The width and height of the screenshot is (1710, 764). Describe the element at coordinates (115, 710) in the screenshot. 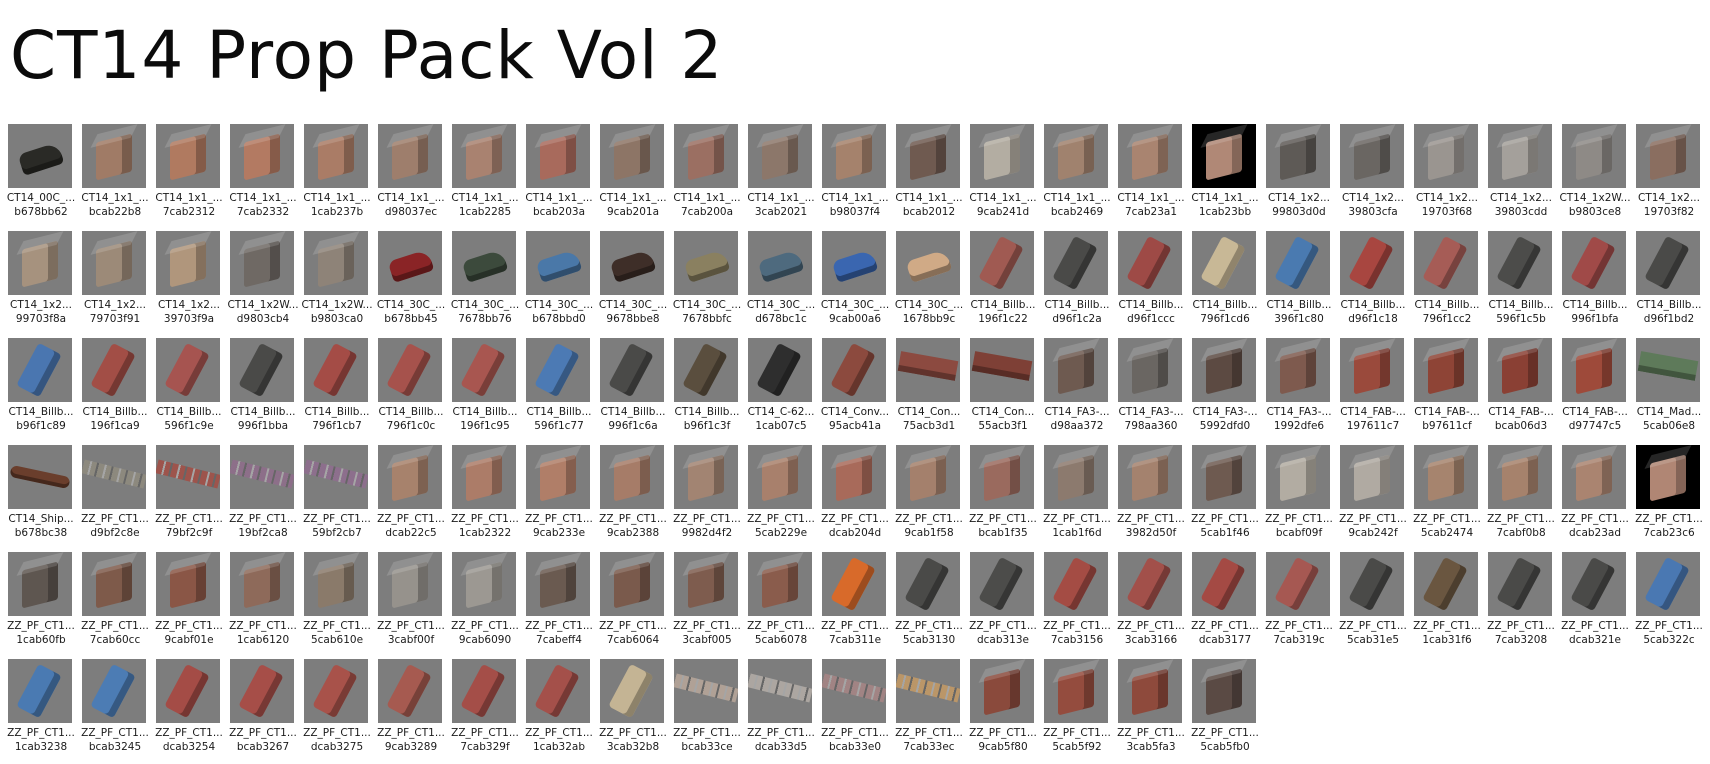

I see `thumbnail-item: ZZ_PF_CT1... bcab3245` at that location.